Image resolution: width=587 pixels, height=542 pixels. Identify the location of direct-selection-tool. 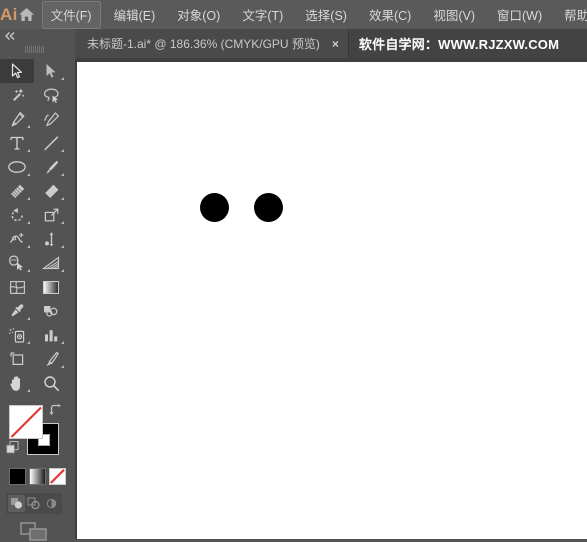
(51, 71).